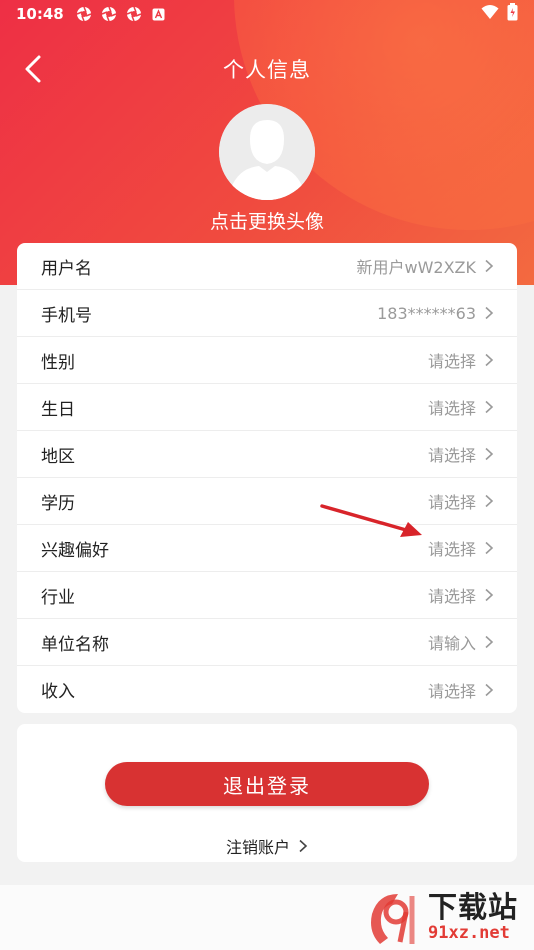 This screenshot has width=534, height=950. I want to click on chevron-left-icon, so click(33, 69).